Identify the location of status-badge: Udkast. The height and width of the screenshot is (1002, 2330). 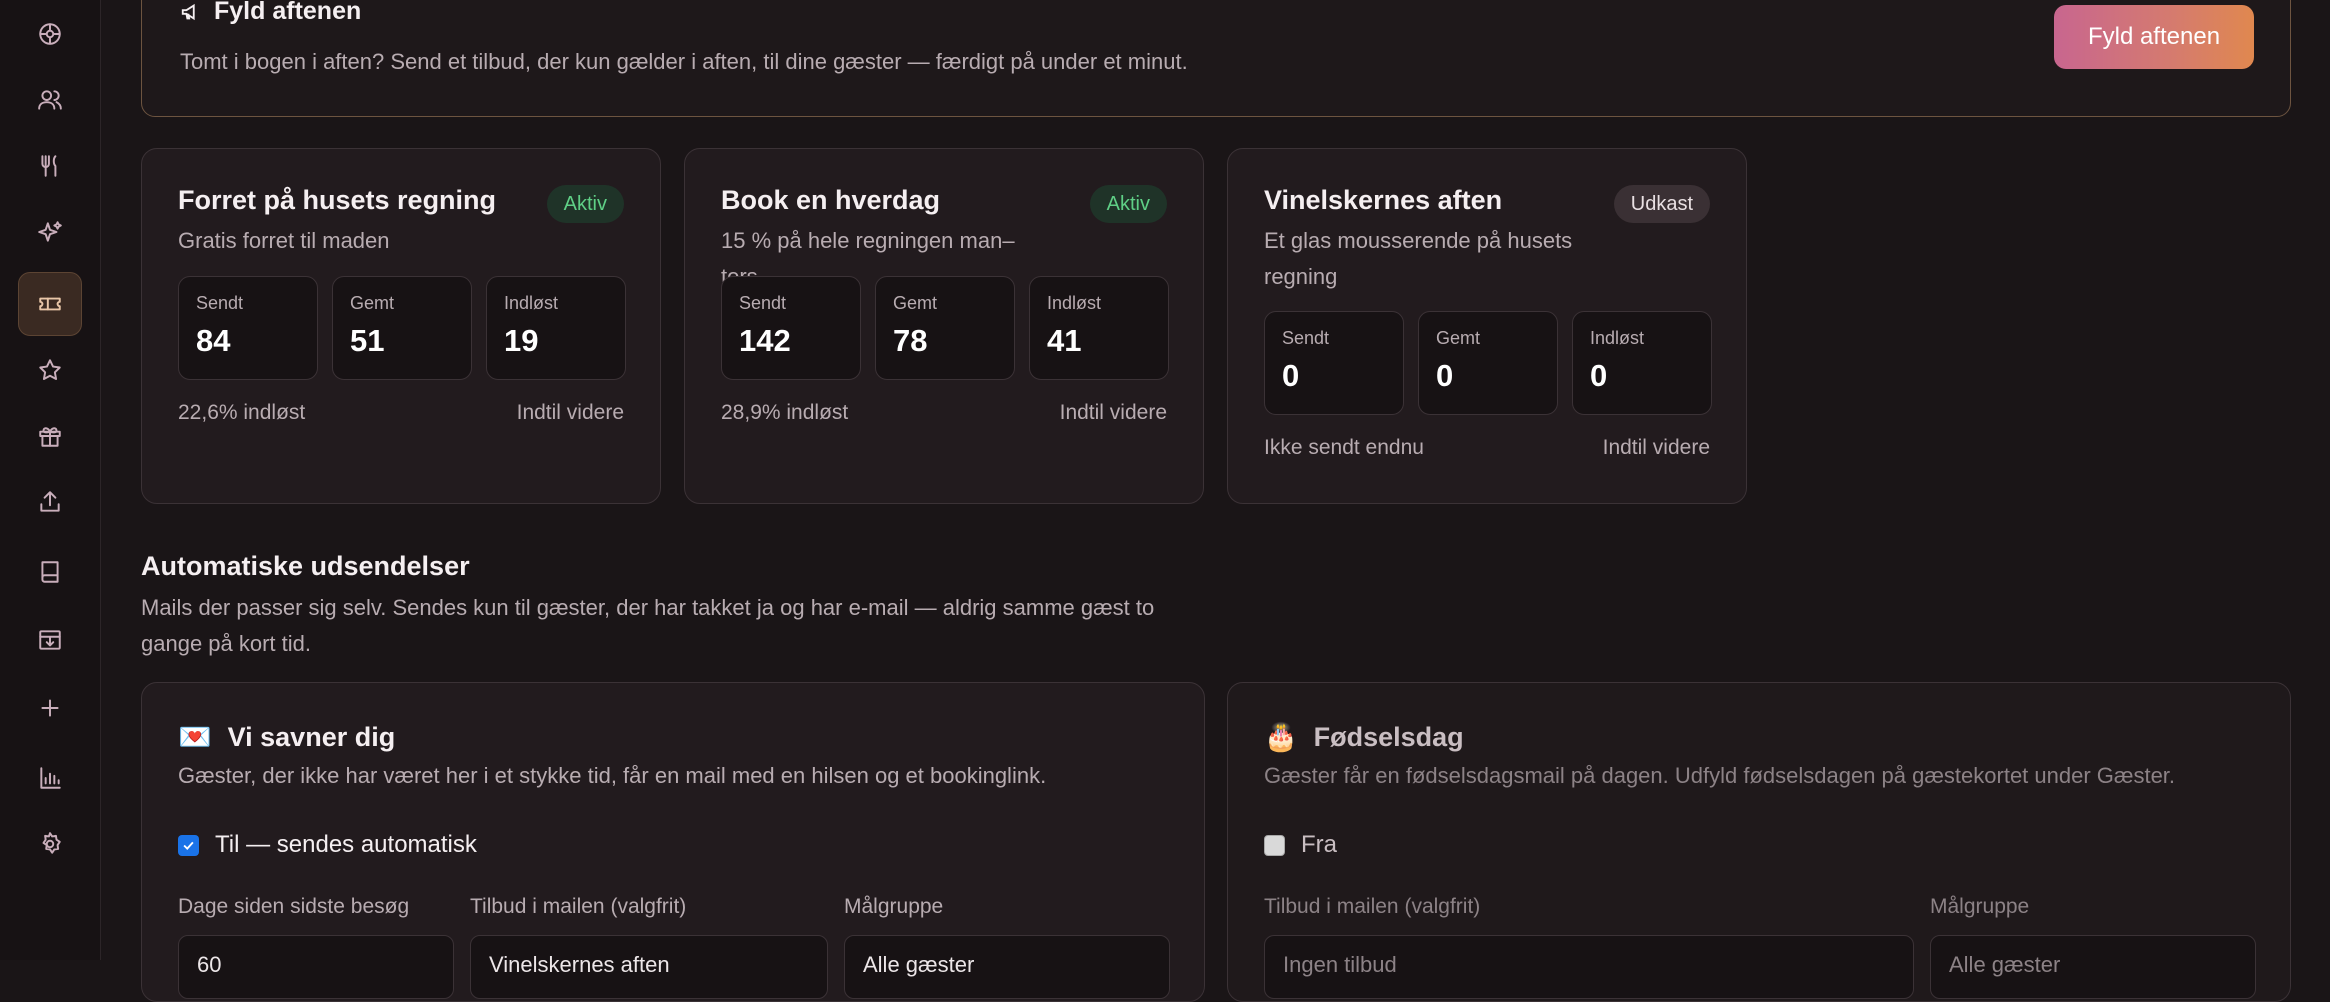
(1661, 204).